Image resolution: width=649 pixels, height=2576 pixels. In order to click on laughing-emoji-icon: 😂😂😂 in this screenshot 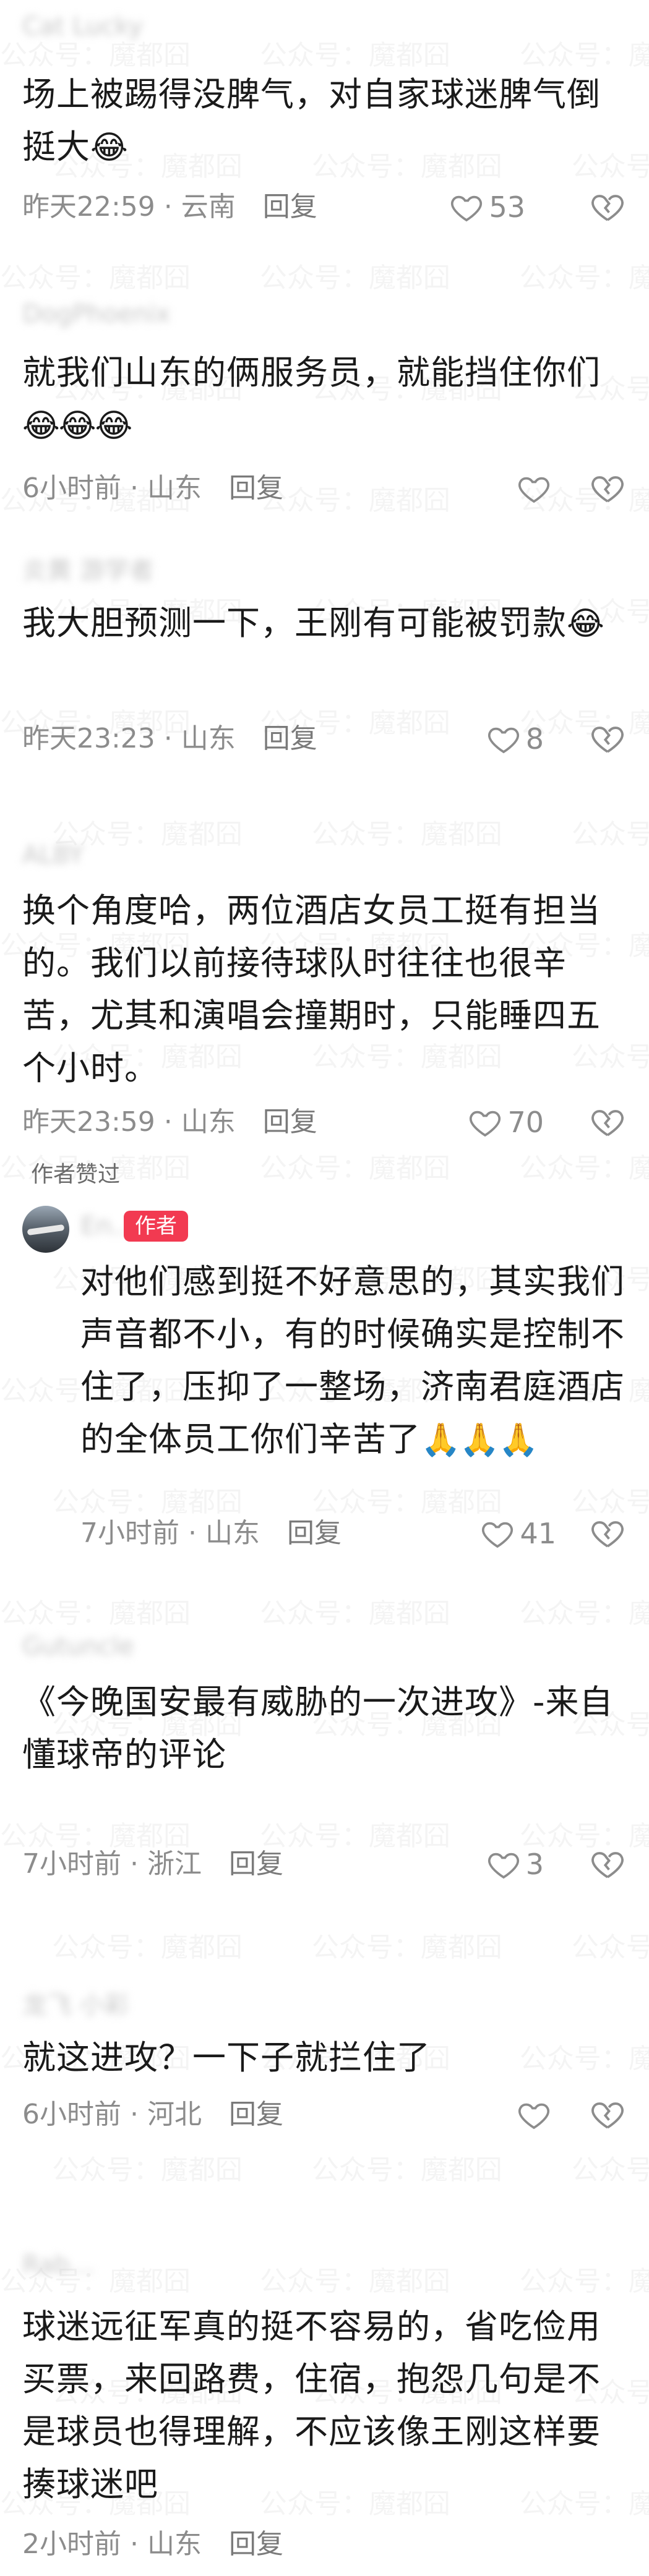, I will do `click(77, 426)`.